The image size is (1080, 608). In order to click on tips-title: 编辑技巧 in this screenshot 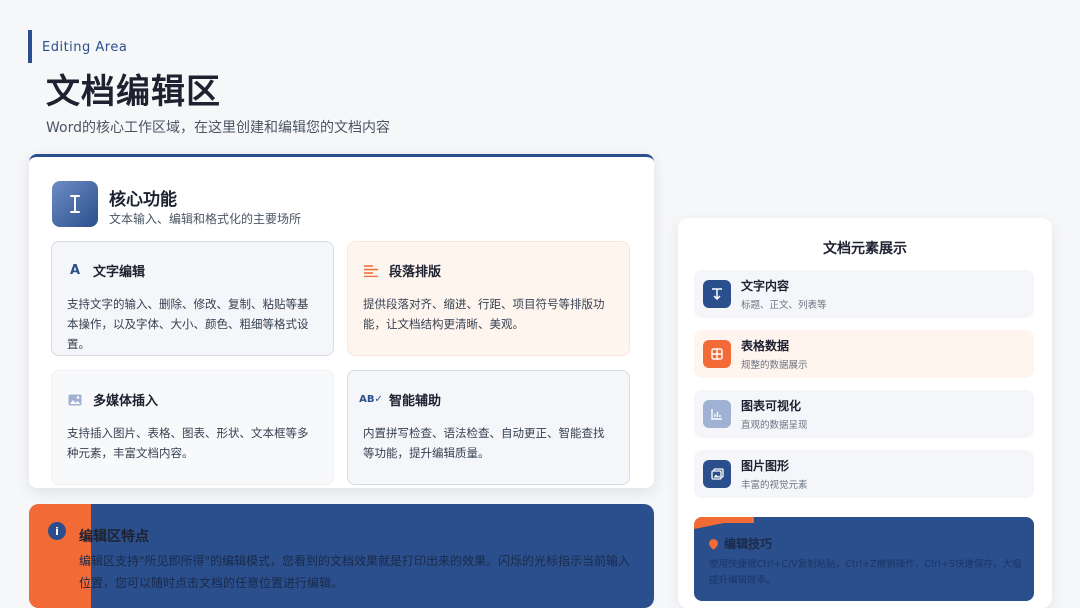, I will do `click(748, 544)`.